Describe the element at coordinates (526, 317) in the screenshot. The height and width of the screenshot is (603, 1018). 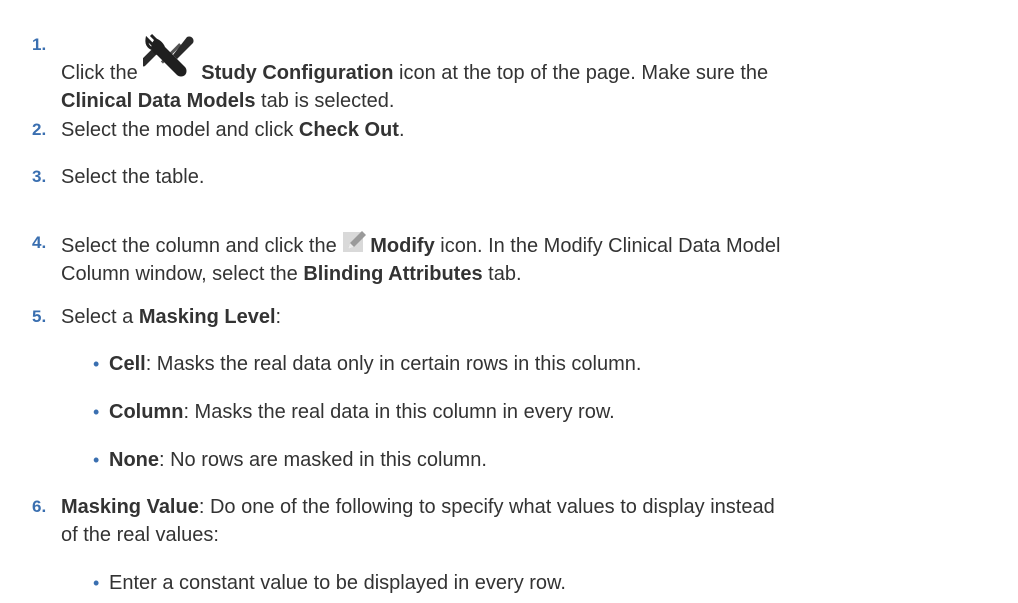
I see `step-text: Select a Masking Level:` at that location.